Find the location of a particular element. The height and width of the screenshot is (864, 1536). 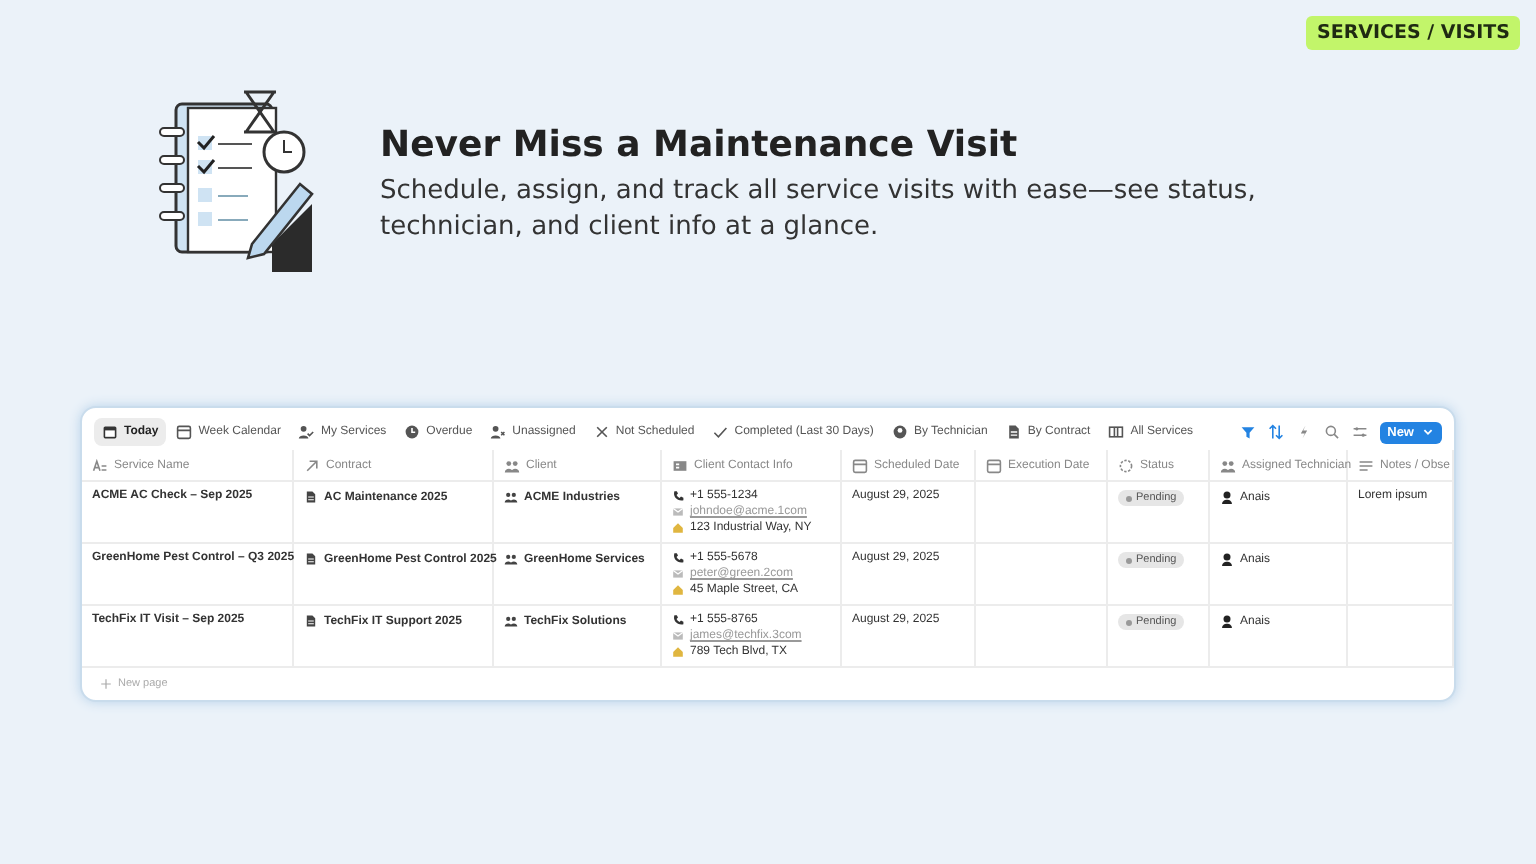

text-icon is located at coordinates (100, 465).